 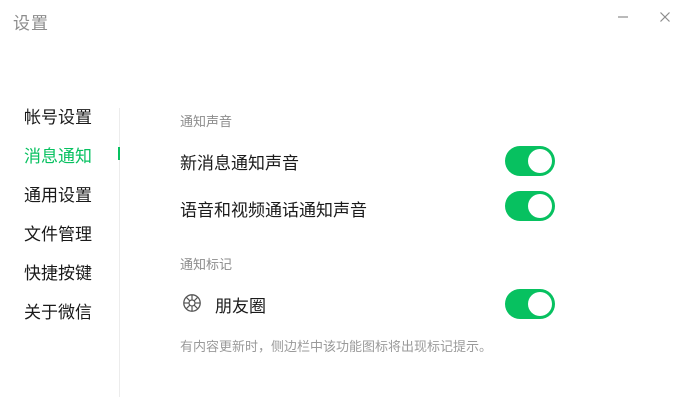 What do you see at coordinates (58, 155) in the screenshot?
I see `sidebar-item-notifications: 消息通知` at bounding box center [58, 155].